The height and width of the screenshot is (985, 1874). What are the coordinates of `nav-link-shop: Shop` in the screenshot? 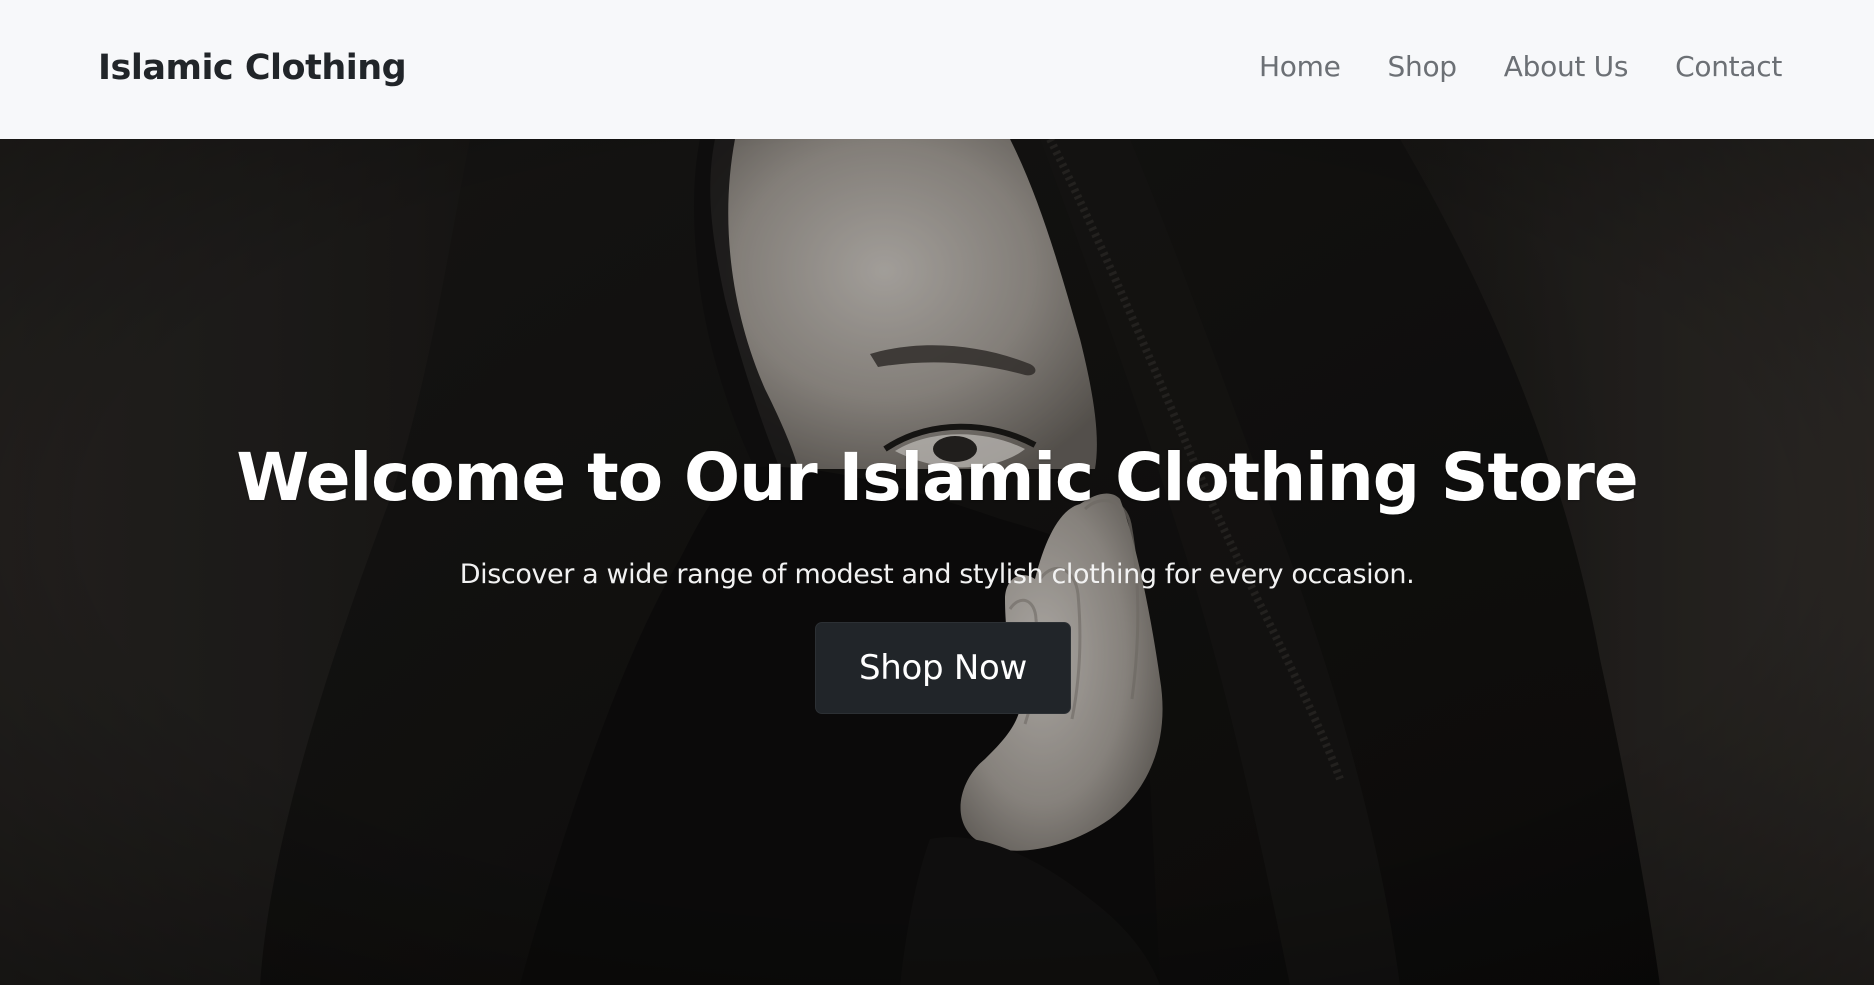 It's located at (1423, 66).